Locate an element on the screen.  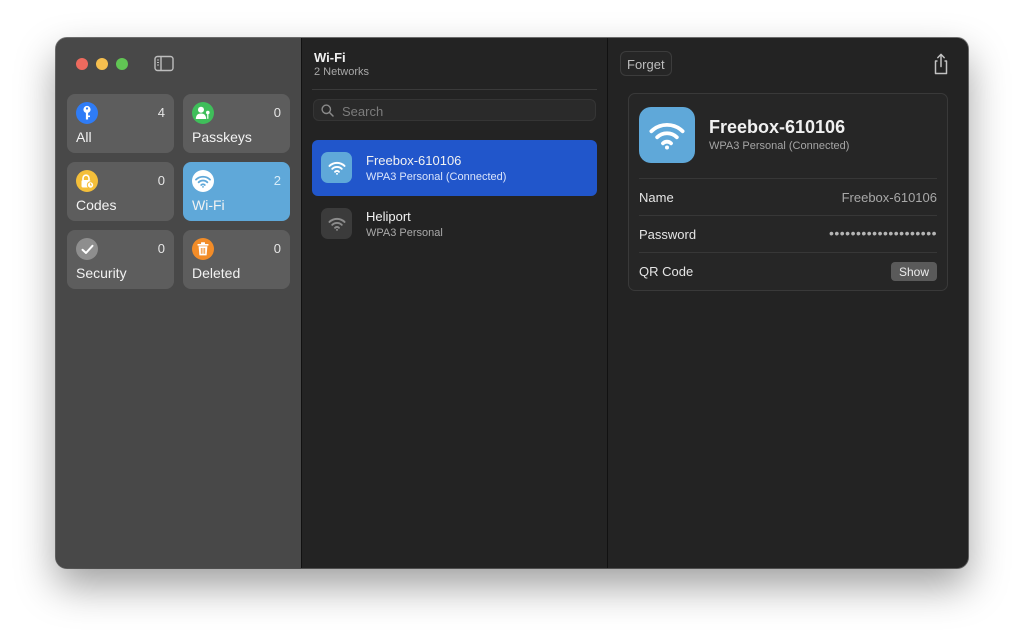
zoom-window-button is located at coordinates (122, 64).